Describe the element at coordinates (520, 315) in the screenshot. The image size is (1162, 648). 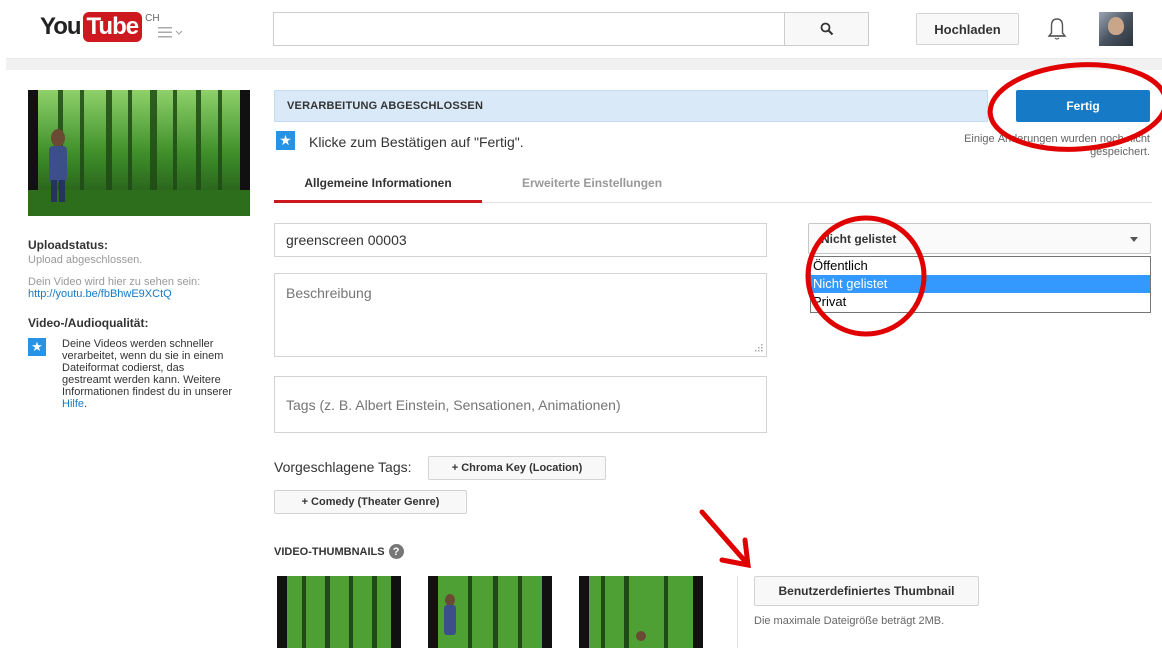
I see `description-input` at that location.